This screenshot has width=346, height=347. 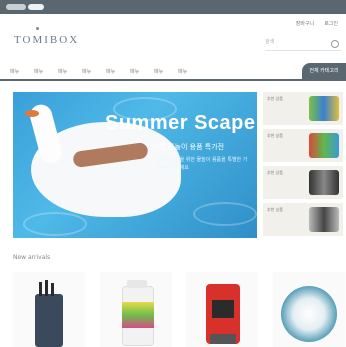 What do you see at coordinates (173, 72) in the screenshot?
I see `main-nav: 메뉴 메뉴 메뉴 메뉴 메뉴 메뉴 메뉴 메뉴 전체 카테고리` at bounding box center [173, 72].